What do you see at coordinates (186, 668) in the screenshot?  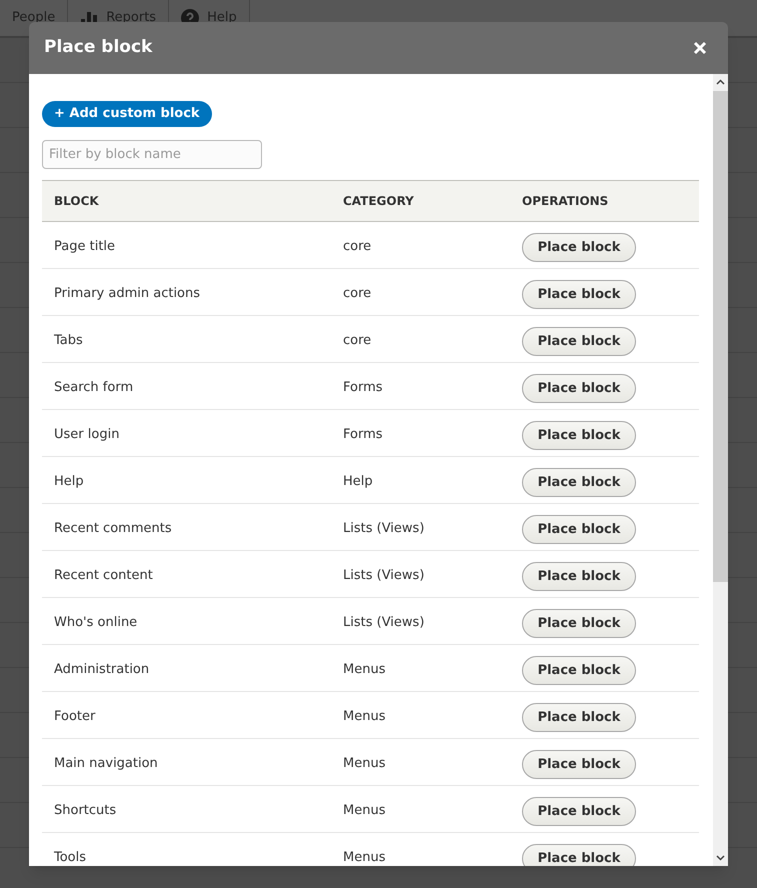 I see `block-name-cell: Administration` at bounding box center [186, 668].